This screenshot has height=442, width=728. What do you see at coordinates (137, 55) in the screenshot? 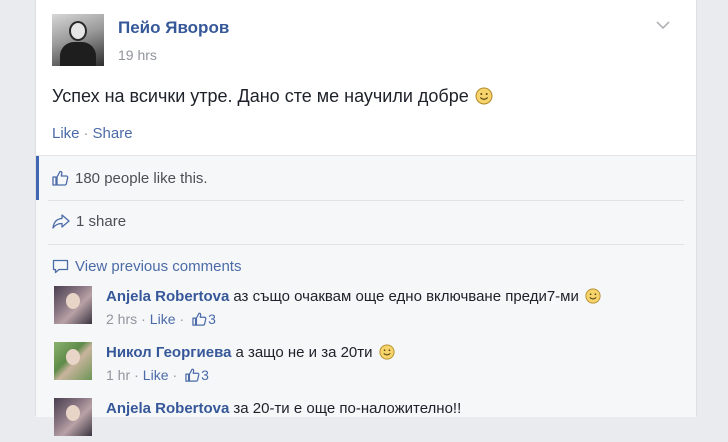
I see `post-timestamp: 19 hrs` at bounding box center [137, 55].